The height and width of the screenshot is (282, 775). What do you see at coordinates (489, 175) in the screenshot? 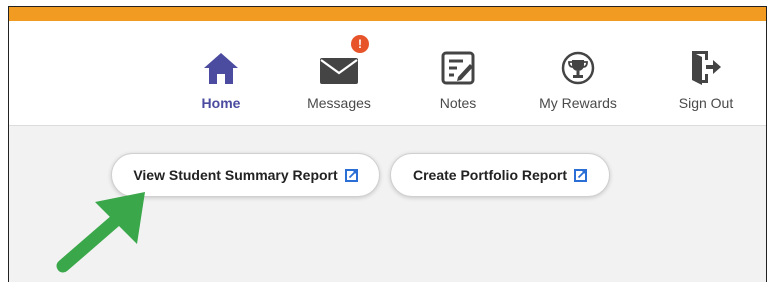
I see `button-label: Create Portfolio Report` at bounding box center [489, 175].